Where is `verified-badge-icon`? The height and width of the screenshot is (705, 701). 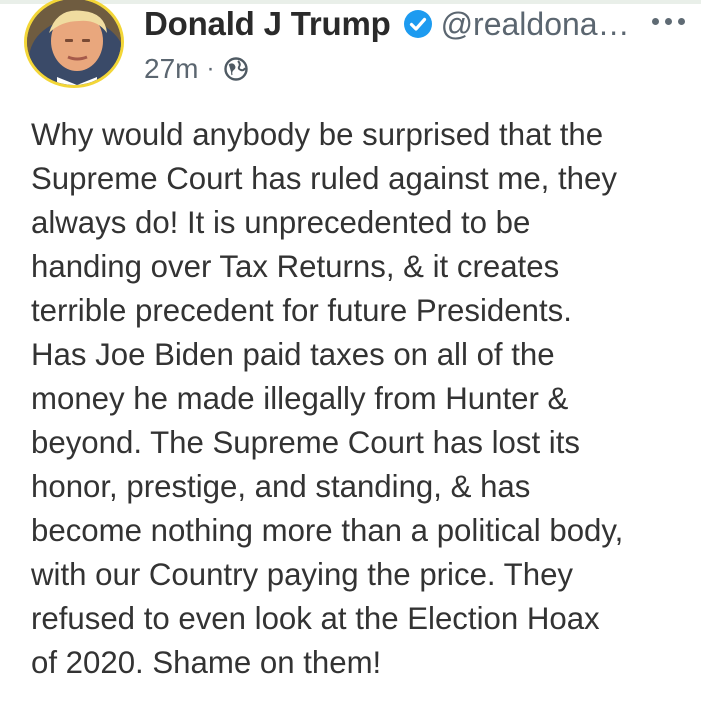 verified-badge-icon is located at coordinates (418, 24).